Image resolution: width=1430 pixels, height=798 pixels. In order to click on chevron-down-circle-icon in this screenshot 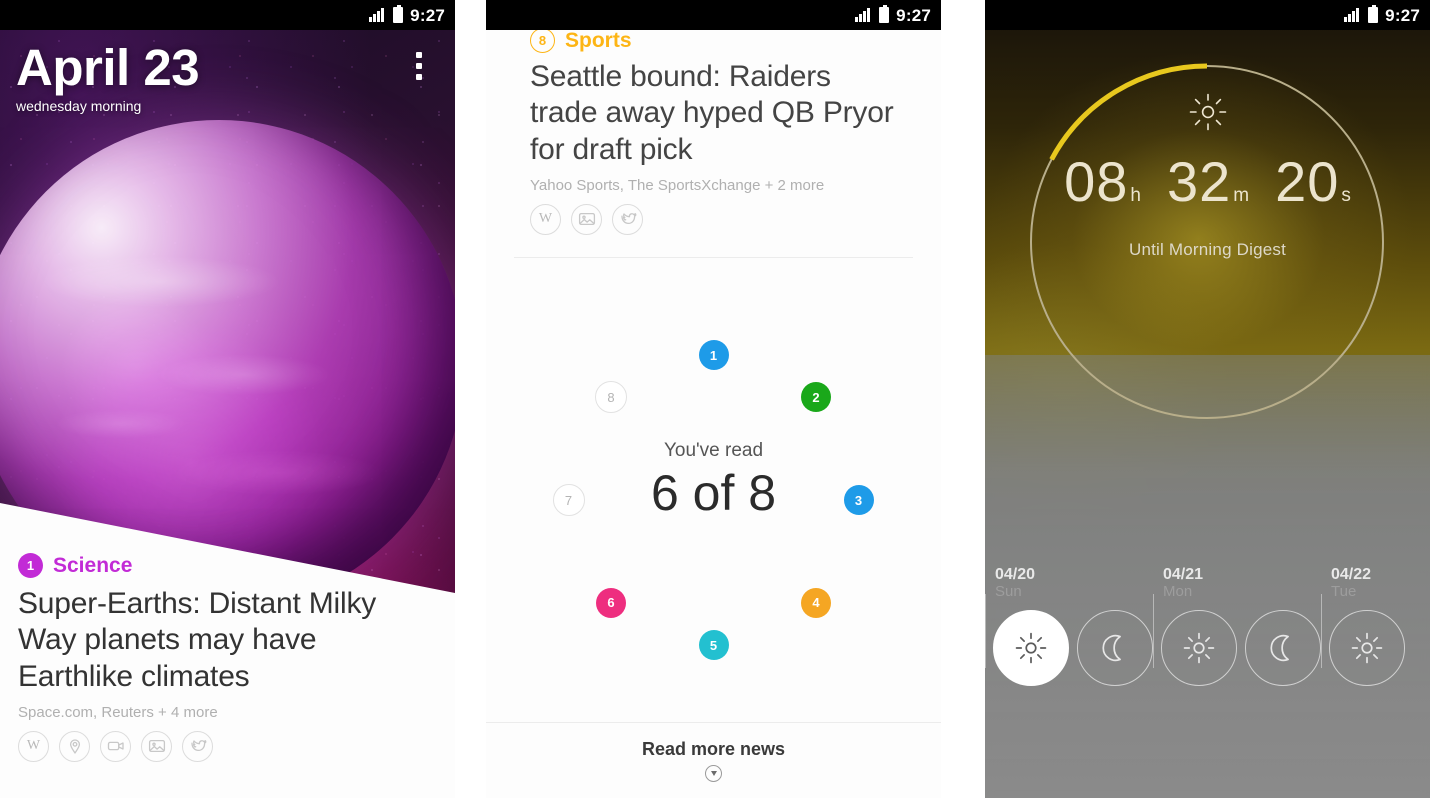, I will do `click(713, 773)`.